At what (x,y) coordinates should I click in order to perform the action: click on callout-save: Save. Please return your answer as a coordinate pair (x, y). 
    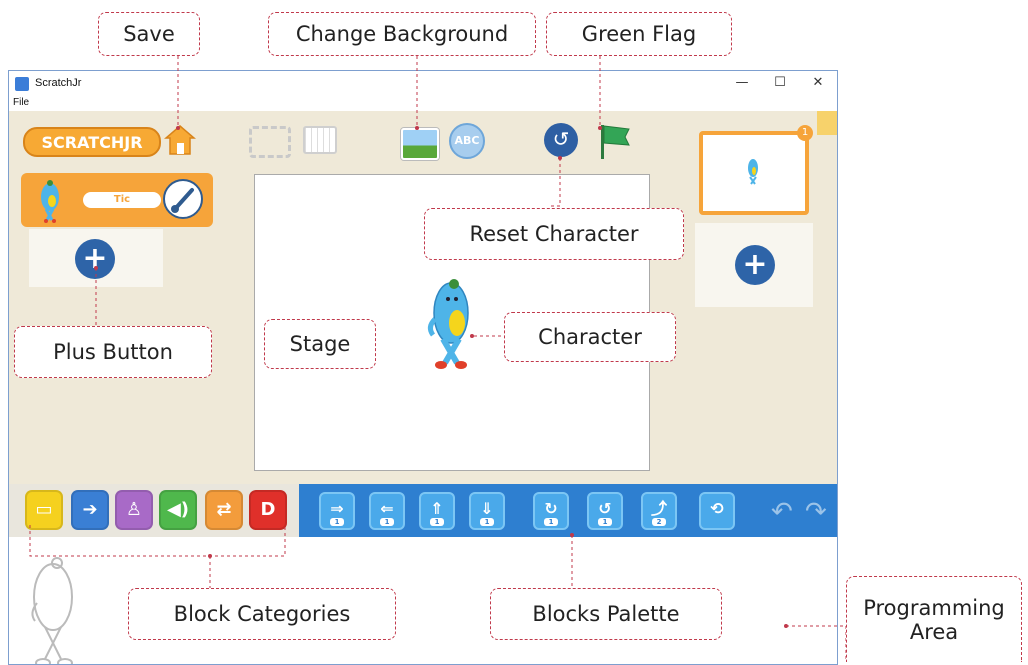
    Looking at the image, I should click on (149, 34).